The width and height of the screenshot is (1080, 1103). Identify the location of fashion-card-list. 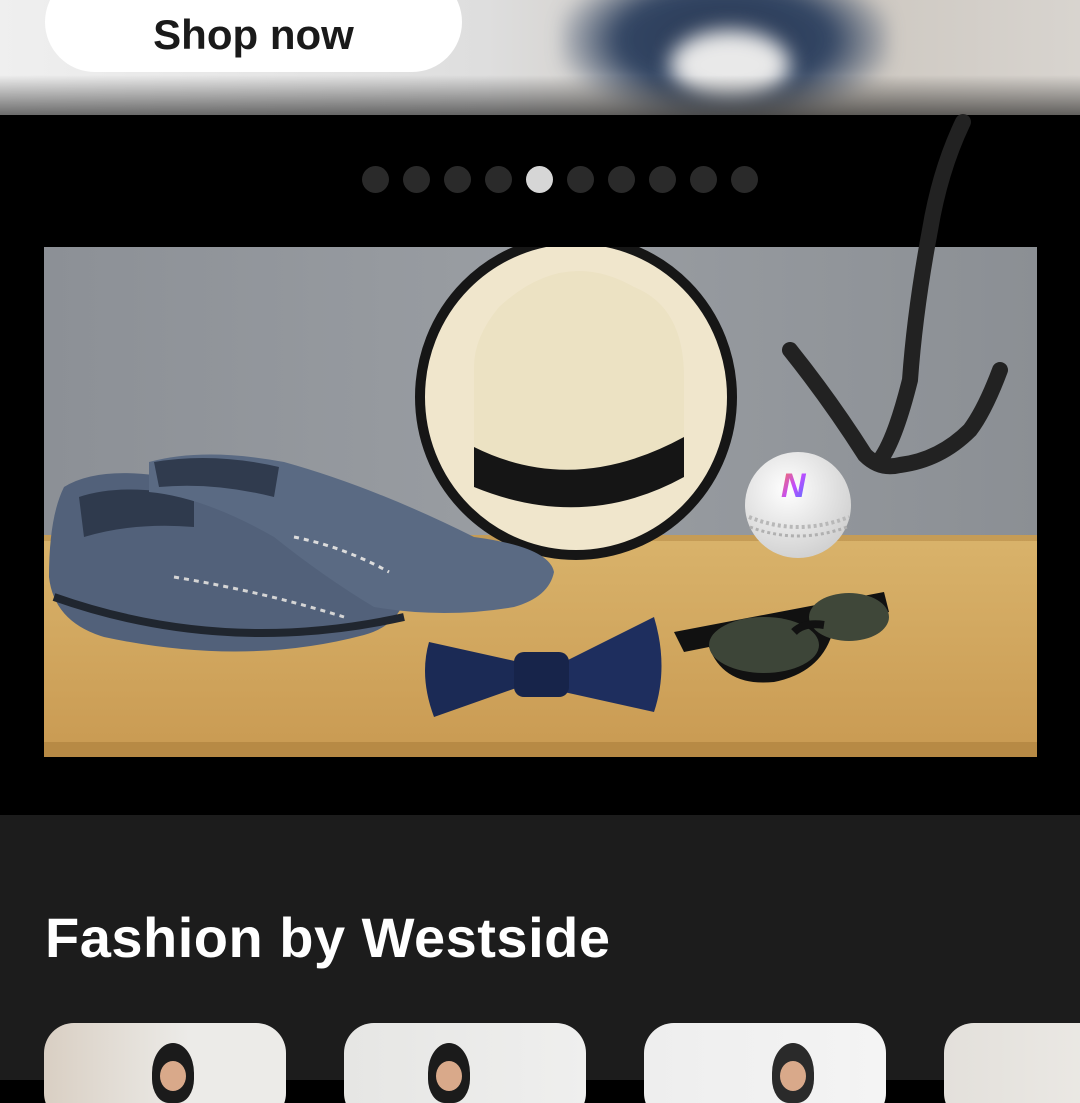
(562, 1063).